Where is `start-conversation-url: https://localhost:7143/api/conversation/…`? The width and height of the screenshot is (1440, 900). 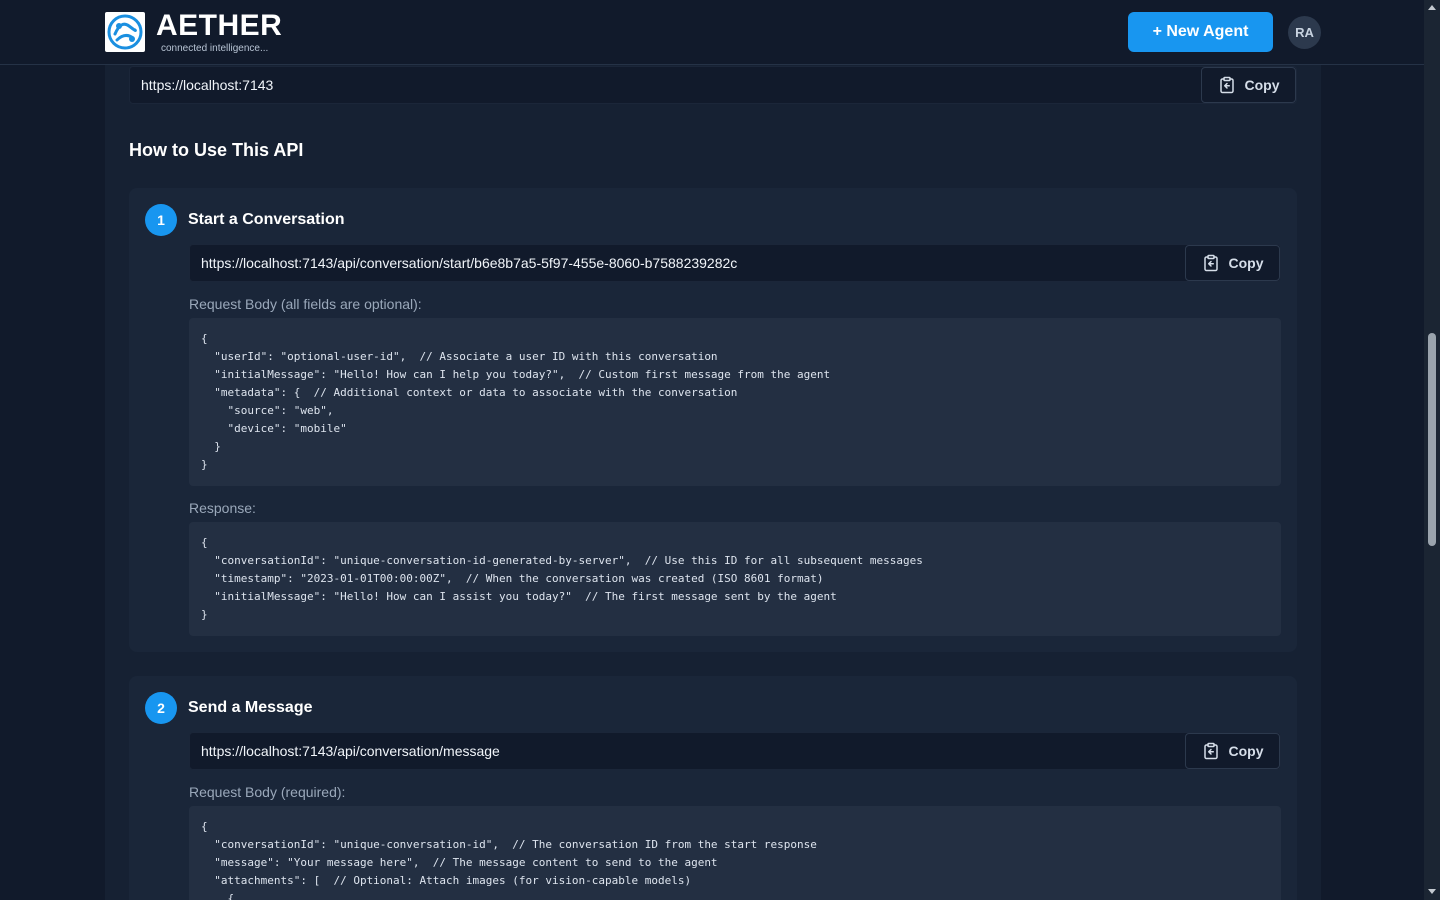
start-conversation-url: https://localhost:7143/api/conversation/… is located at coordinates (469, 263).